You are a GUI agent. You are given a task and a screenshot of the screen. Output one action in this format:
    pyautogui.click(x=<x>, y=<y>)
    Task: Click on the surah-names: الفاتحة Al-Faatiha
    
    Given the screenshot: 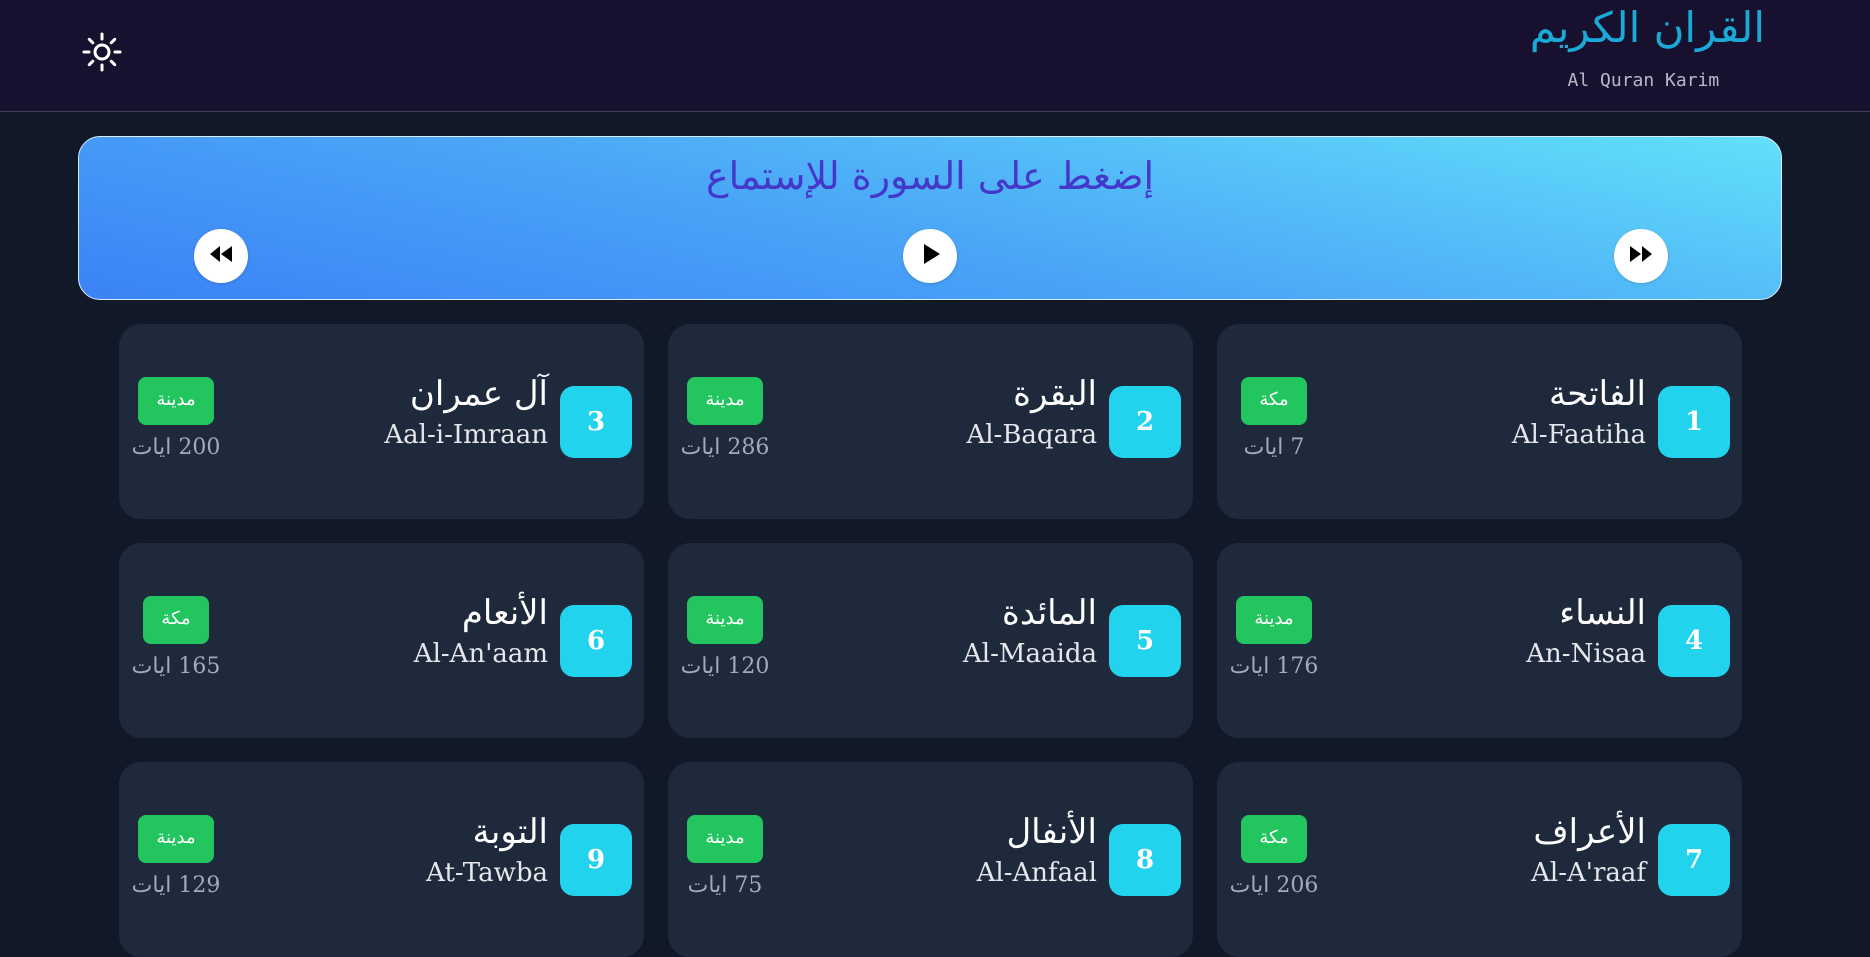 What is the action you would take?
    pyautogui.click(x=1579, y=413)
    